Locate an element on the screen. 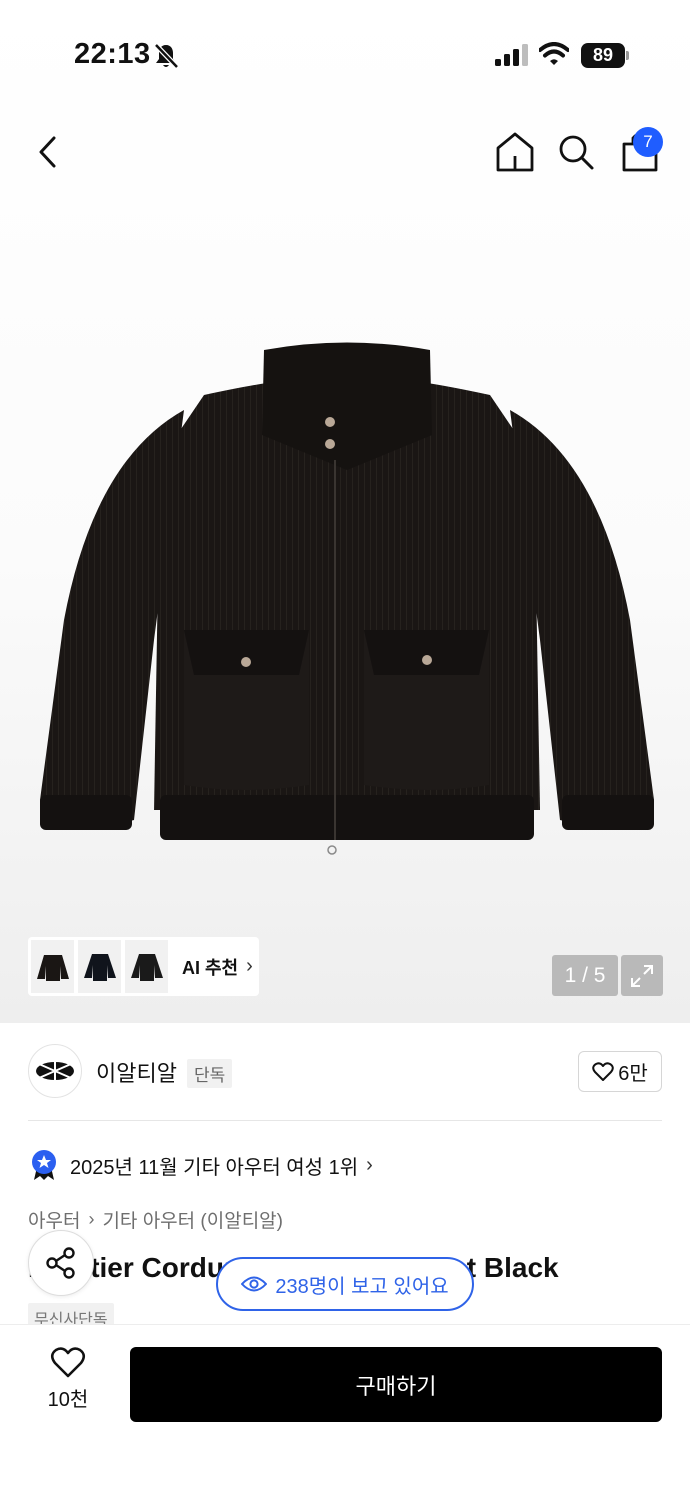 The width and height of the screenshot is (690, 1500). breadcrumb-category: 아우터 is located at coordinates (54, 1219).